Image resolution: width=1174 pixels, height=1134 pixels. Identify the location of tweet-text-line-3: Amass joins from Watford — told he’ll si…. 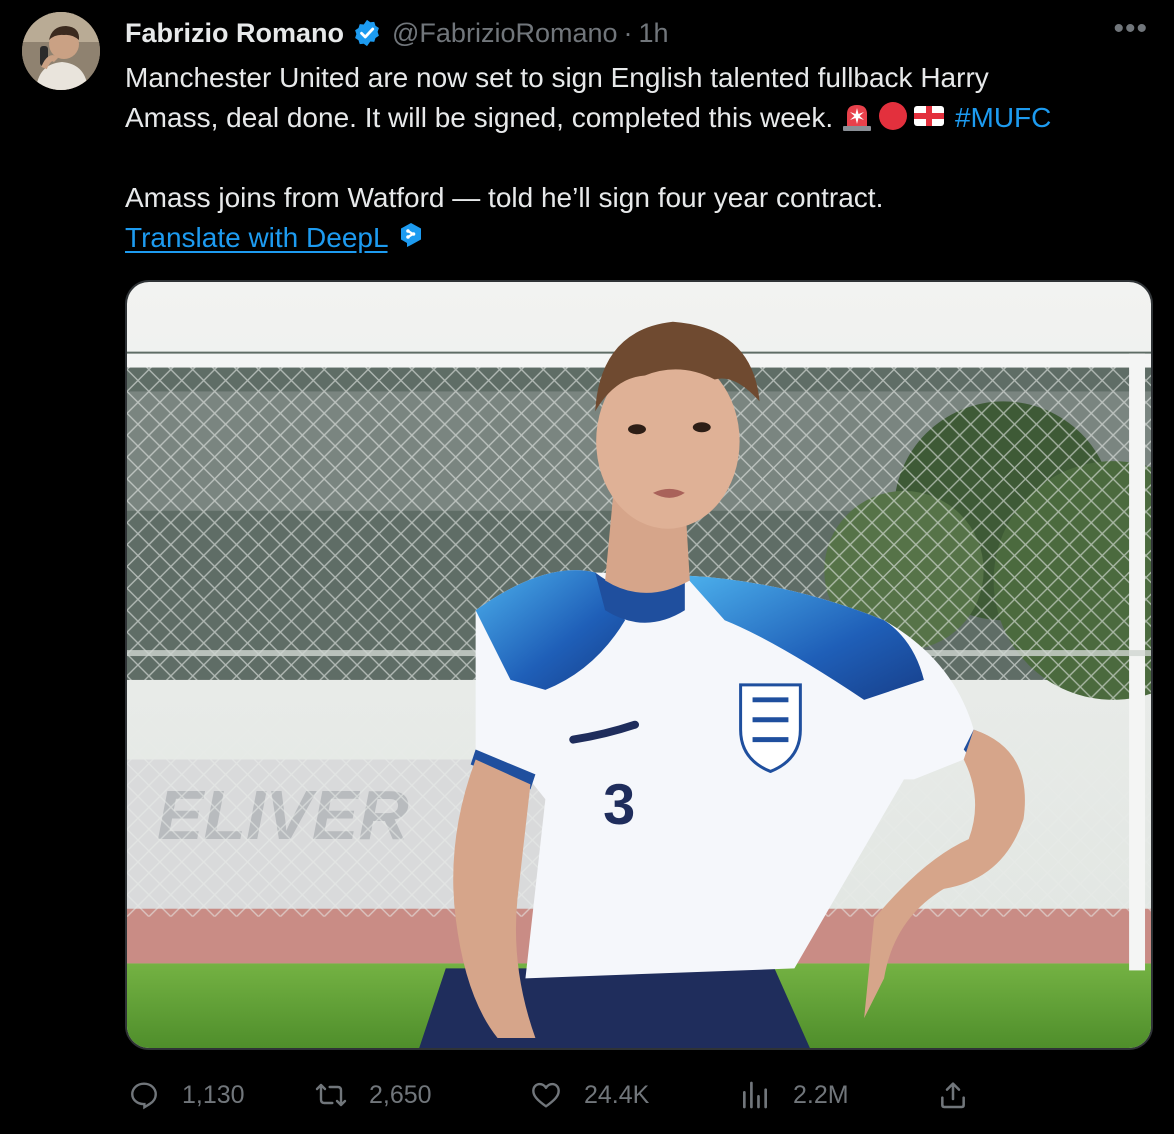
(504, 197).